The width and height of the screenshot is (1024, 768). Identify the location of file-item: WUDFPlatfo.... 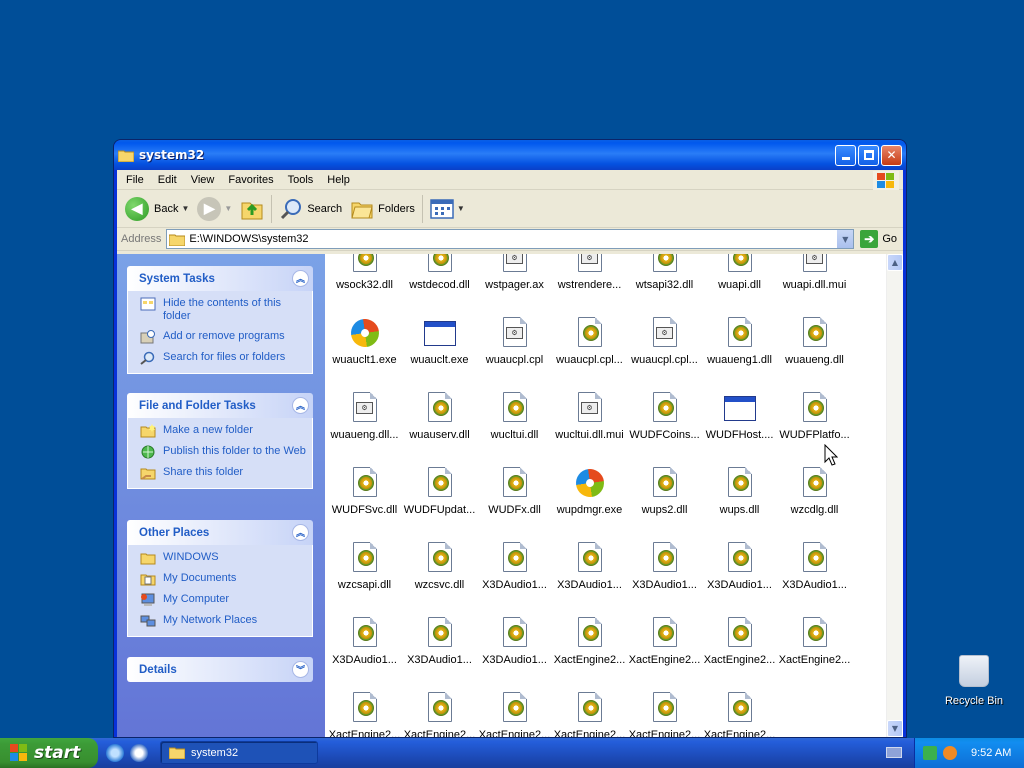
(814, 429).